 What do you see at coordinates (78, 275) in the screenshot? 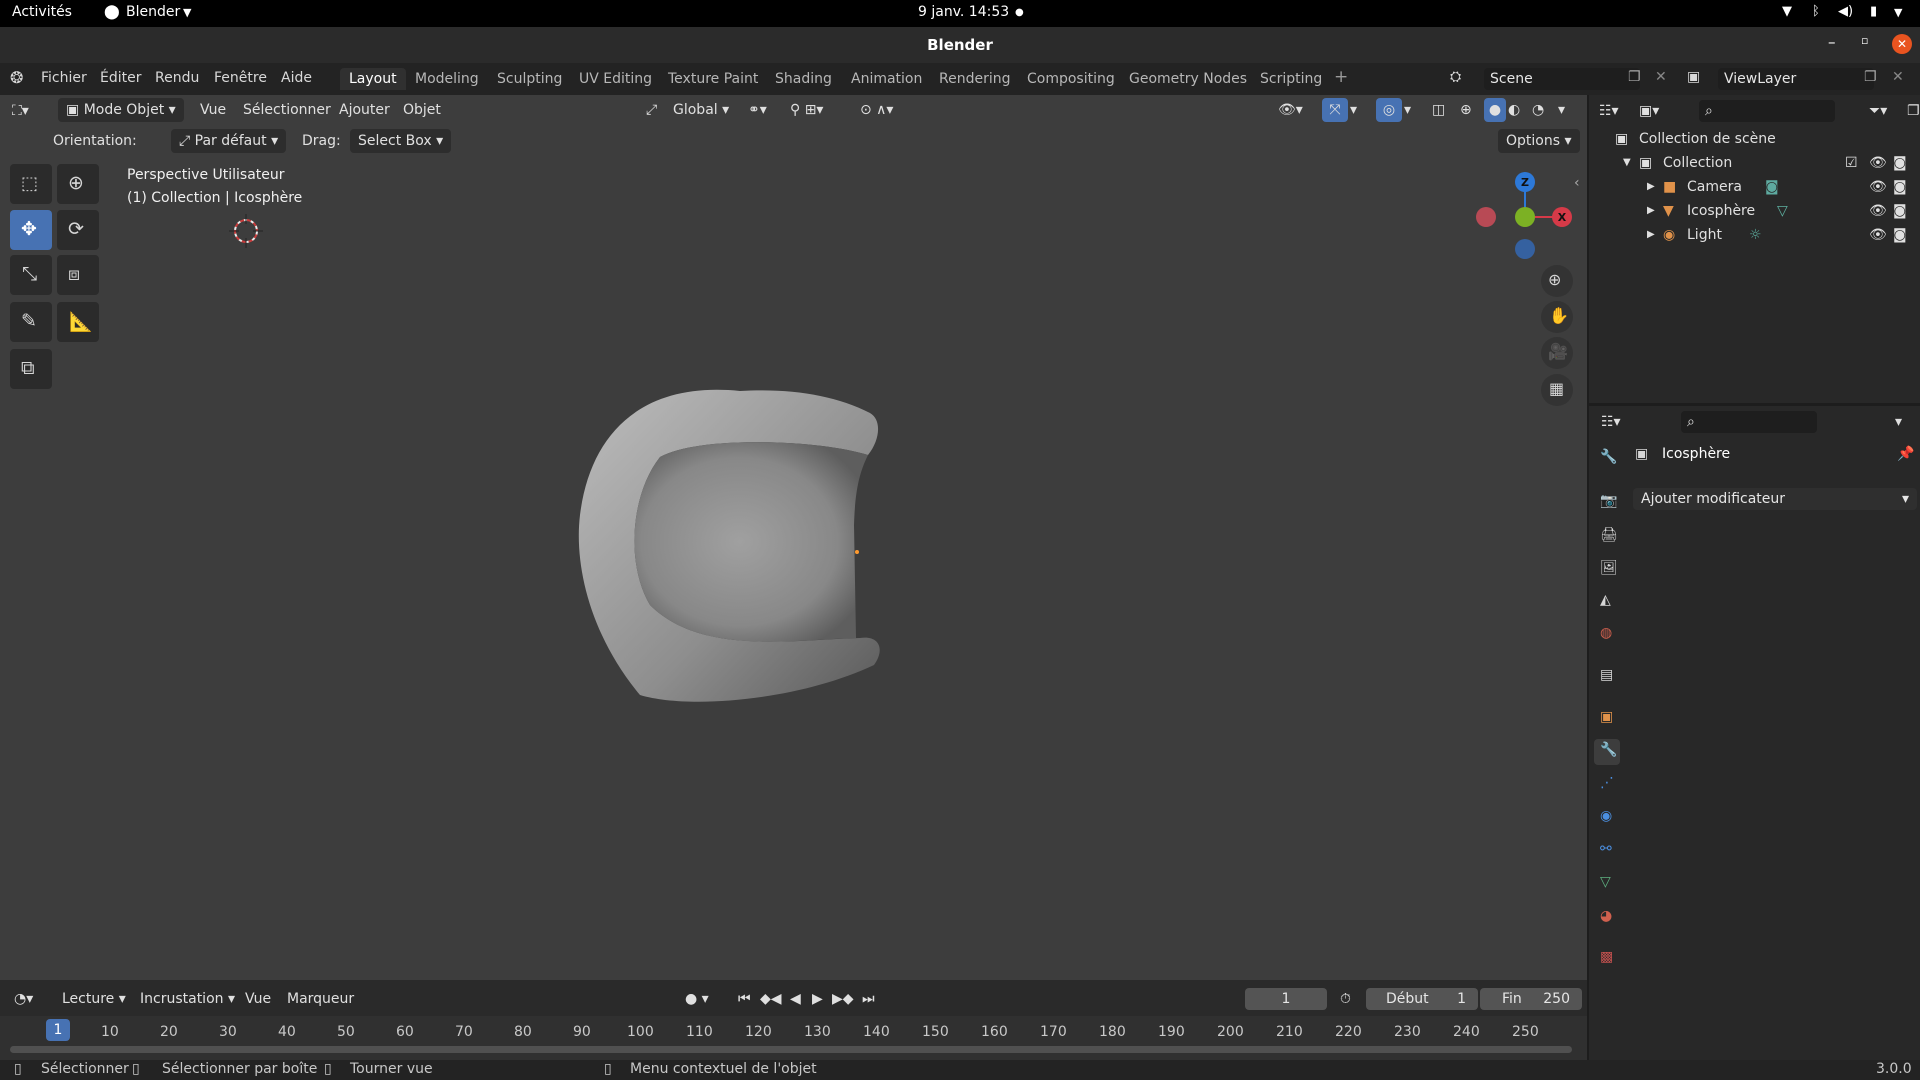
I see `transform-tool: ⧈` at bounding box center [78, 275].